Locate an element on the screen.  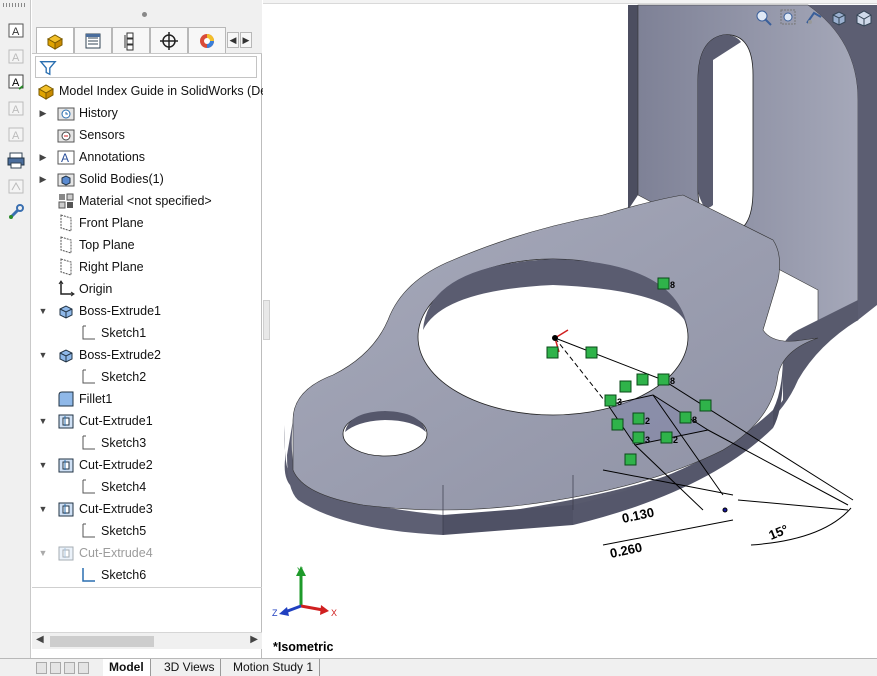
dimension-angle-15: 15° is located at coordinates (779, 532).